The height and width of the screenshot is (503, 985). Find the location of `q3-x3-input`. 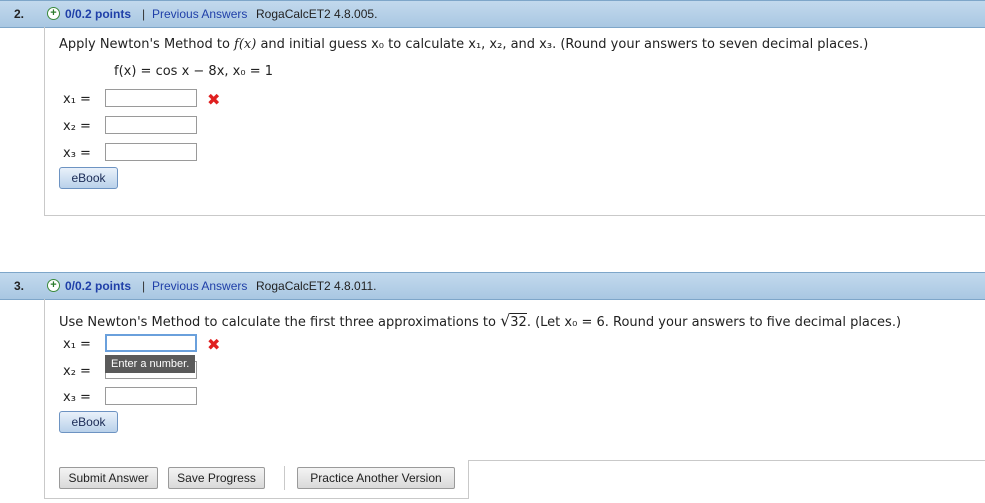

q3-x3-input is located at coordinates (151, 396).